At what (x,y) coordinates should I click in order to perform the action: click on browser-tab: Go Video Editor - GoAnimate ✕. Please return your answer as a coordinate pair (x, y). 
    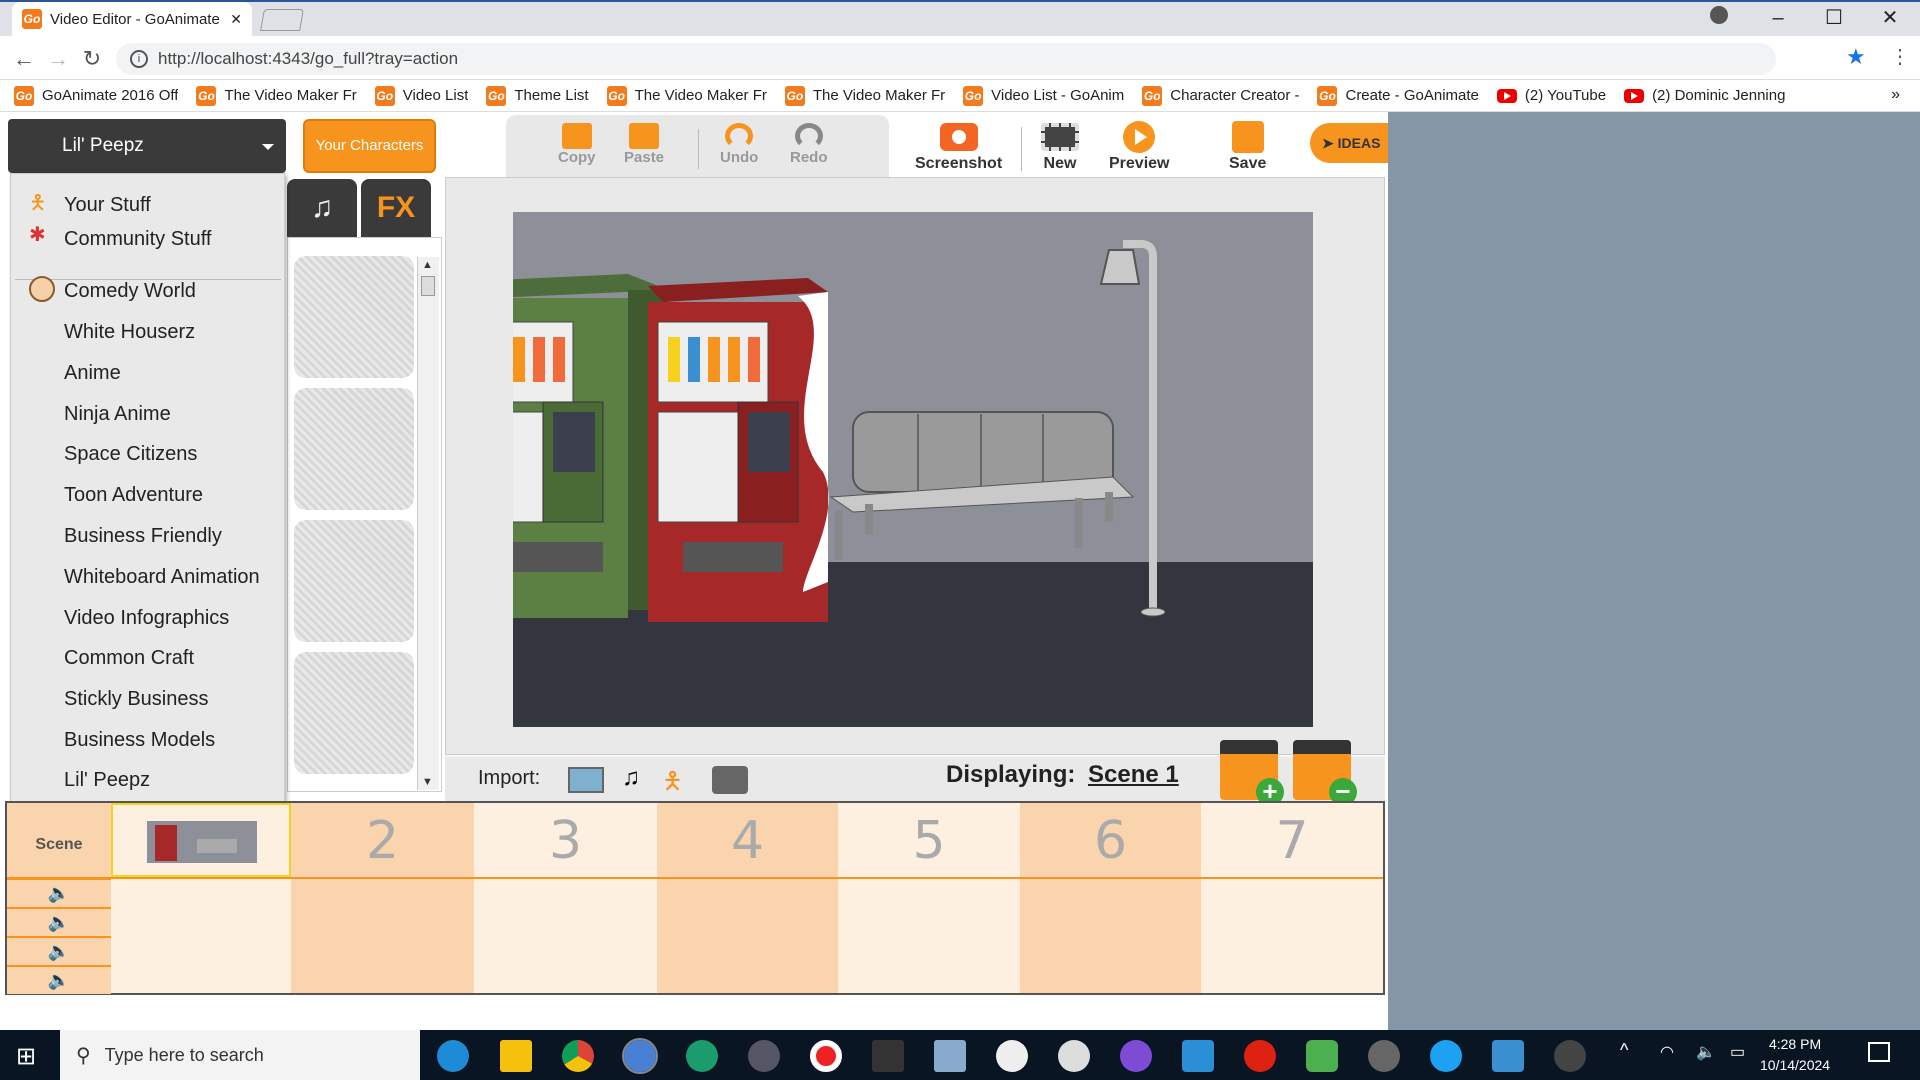
    Looking at the image, I should click on (132, 19).